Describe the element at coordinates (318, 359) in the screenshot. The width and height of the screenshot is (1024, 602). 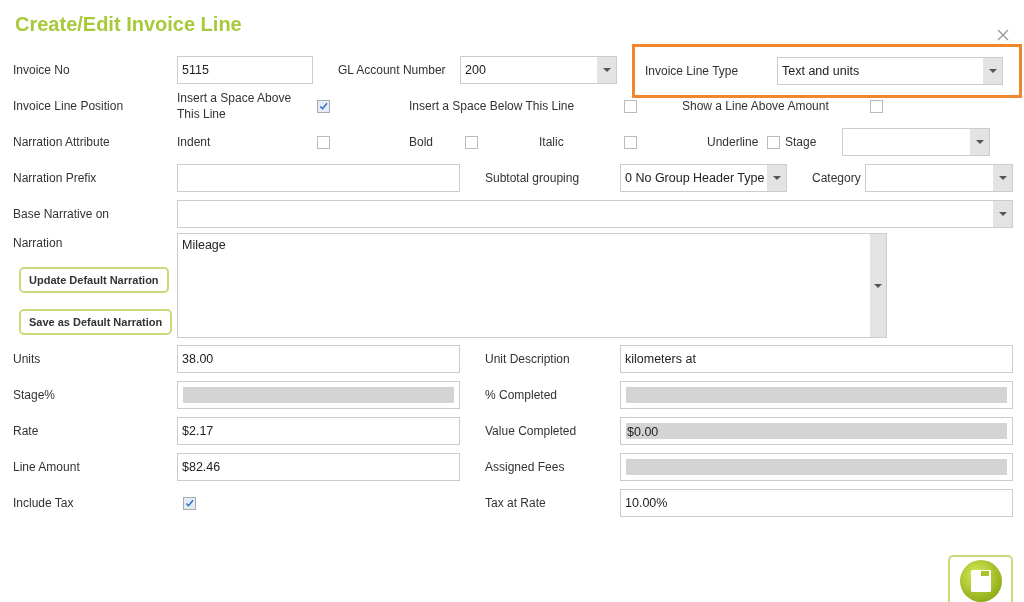
I see `text-field: 38.00` at that location.